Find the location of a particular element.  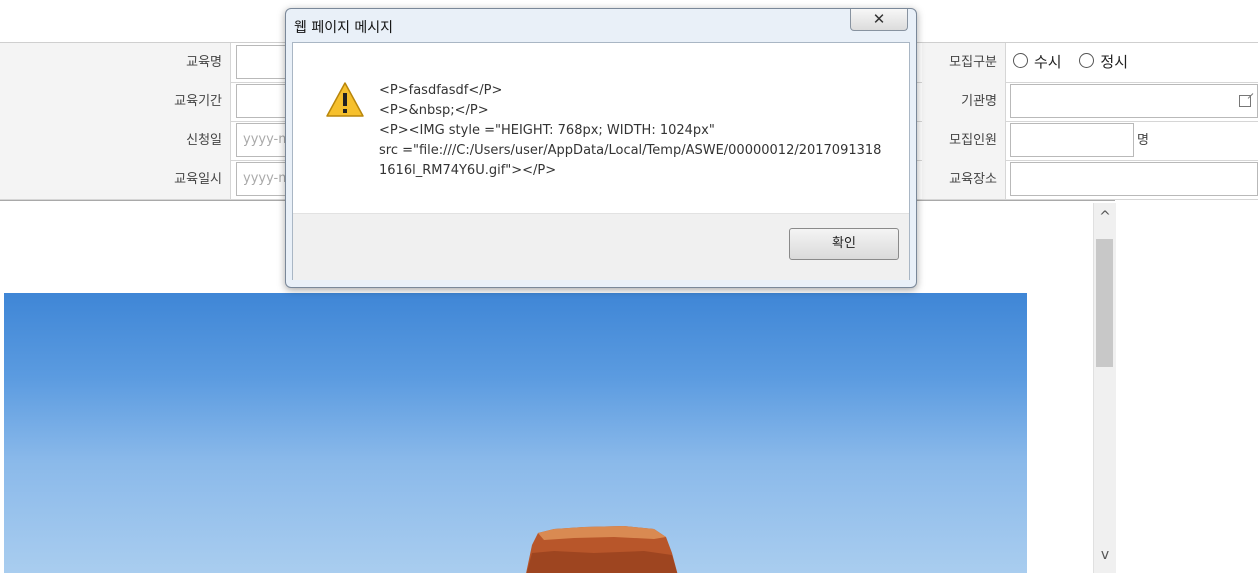

org-name-input is located at coordinates (1134, 101).